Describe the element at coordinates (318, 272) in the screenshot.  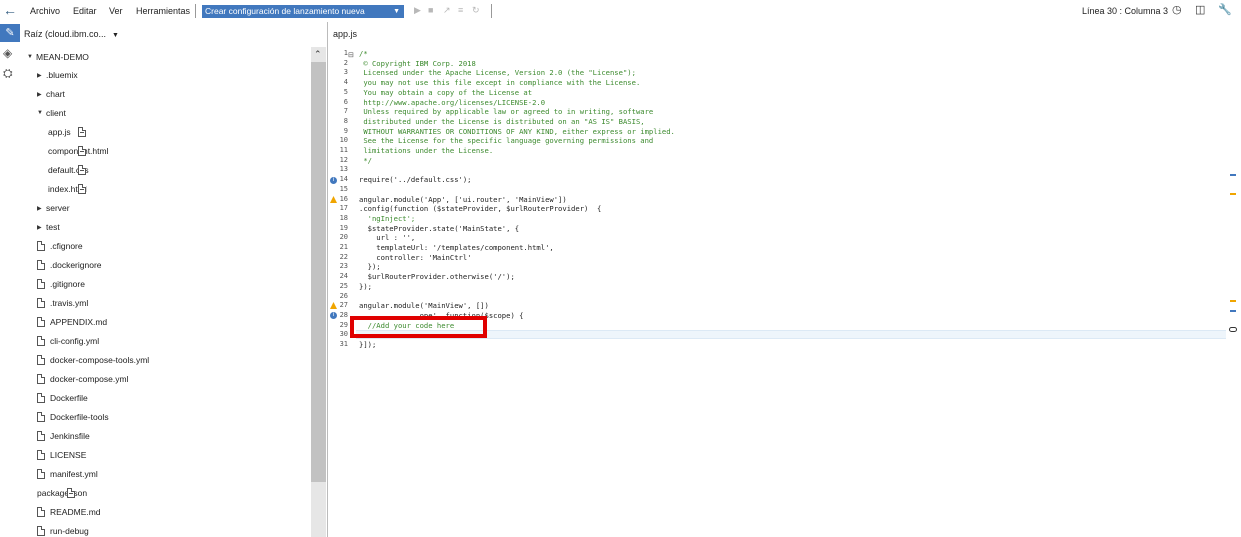
I see `scrollbar-thumb` at that location.